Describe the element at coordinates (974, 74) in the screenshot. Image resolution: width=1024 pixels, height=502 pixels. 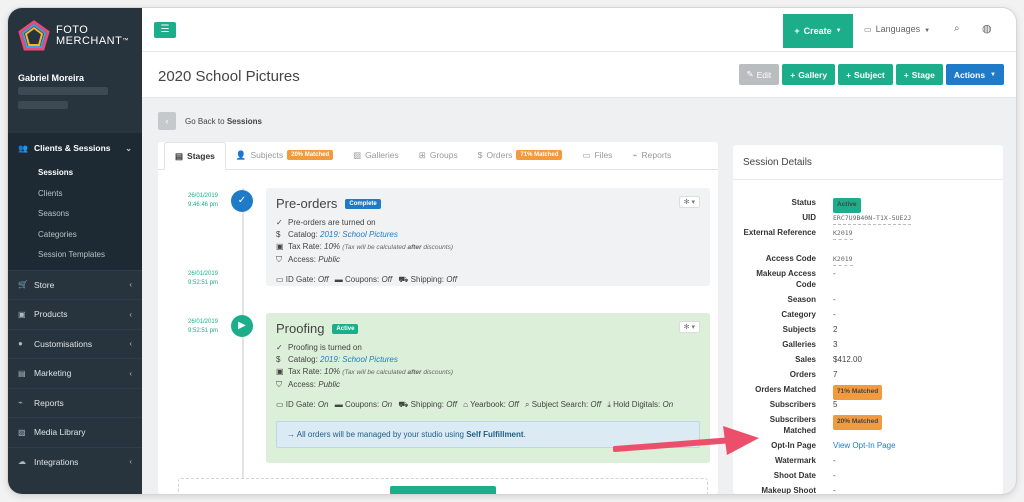
I see `actions-dropdown-button: Actions ▼` at that location.